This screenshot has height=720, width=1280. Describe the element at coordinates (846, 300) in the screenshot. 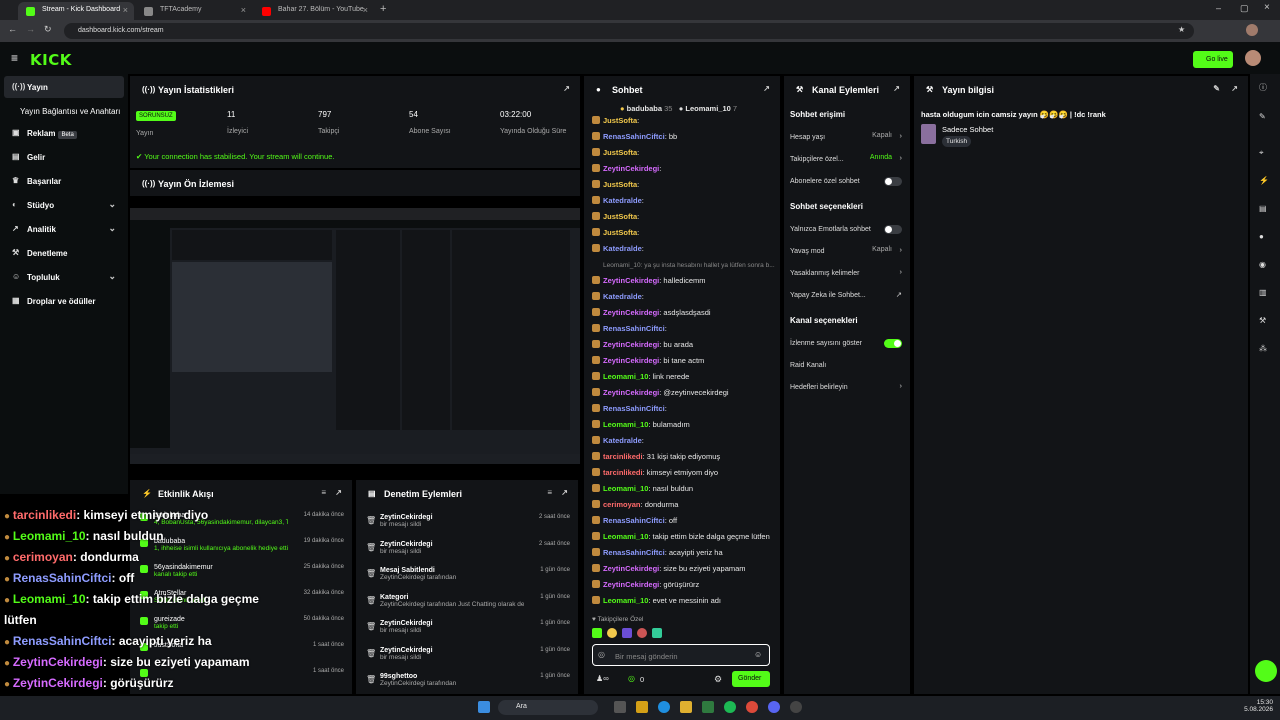

I see `channel-action-row: Yapay Zeka ile Sohbet... ↗` at that location.